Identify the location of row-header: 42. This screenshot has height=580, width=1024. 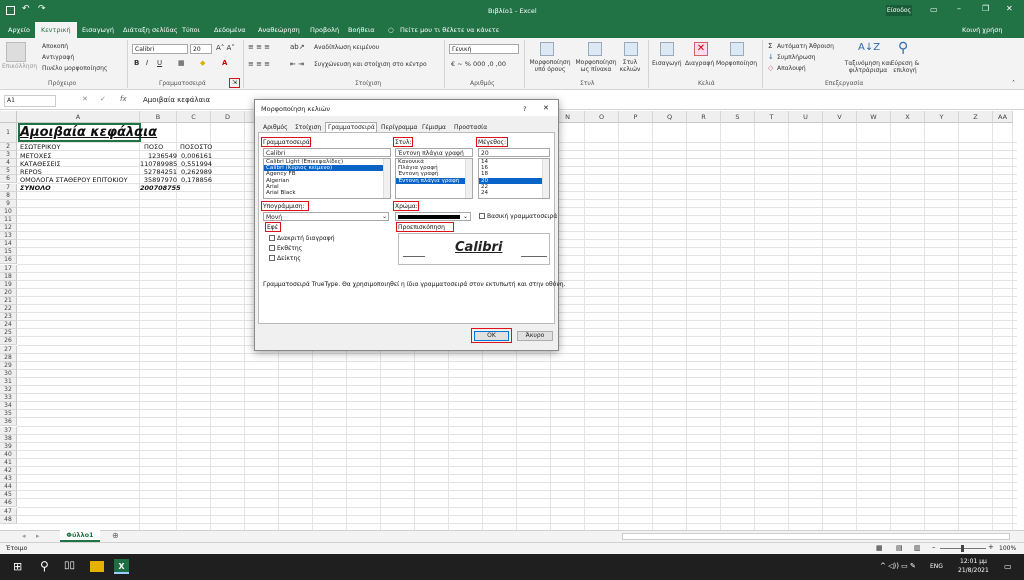
(8, 471).